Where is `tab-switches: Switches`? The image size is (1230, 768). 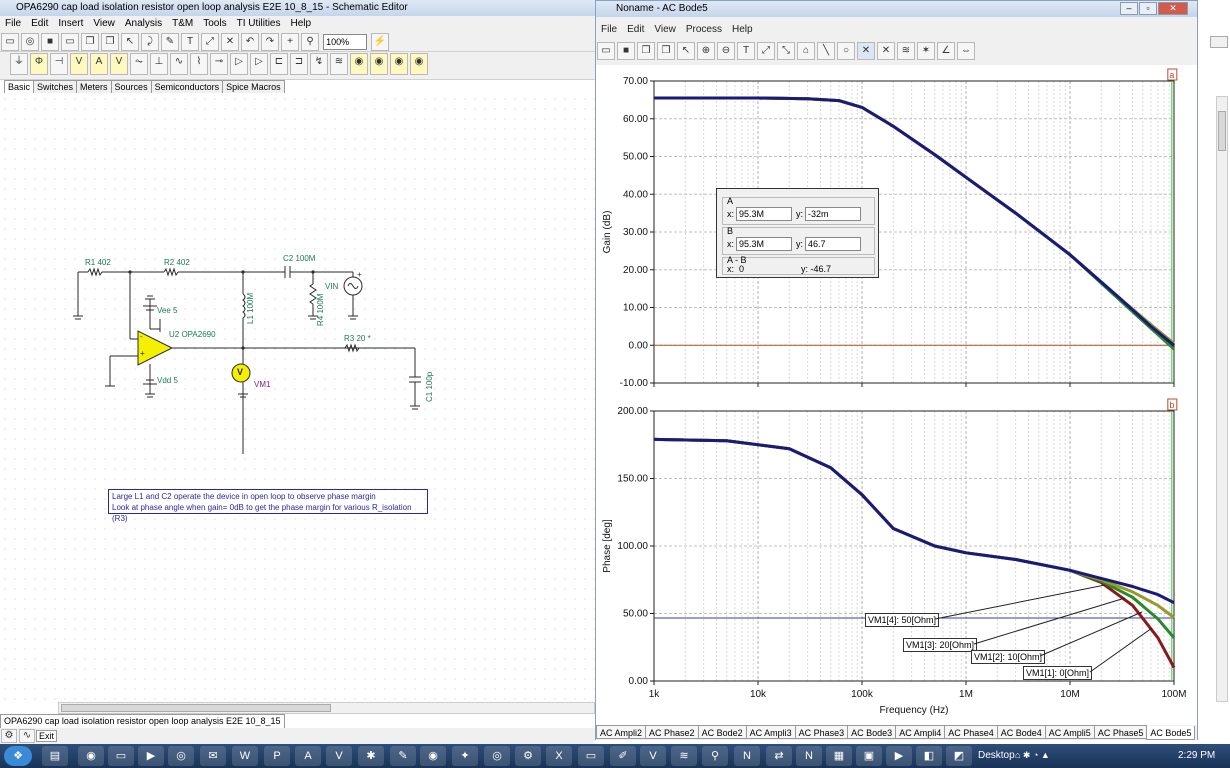 tab-switches: Switches is located at coordinates (55, 86).